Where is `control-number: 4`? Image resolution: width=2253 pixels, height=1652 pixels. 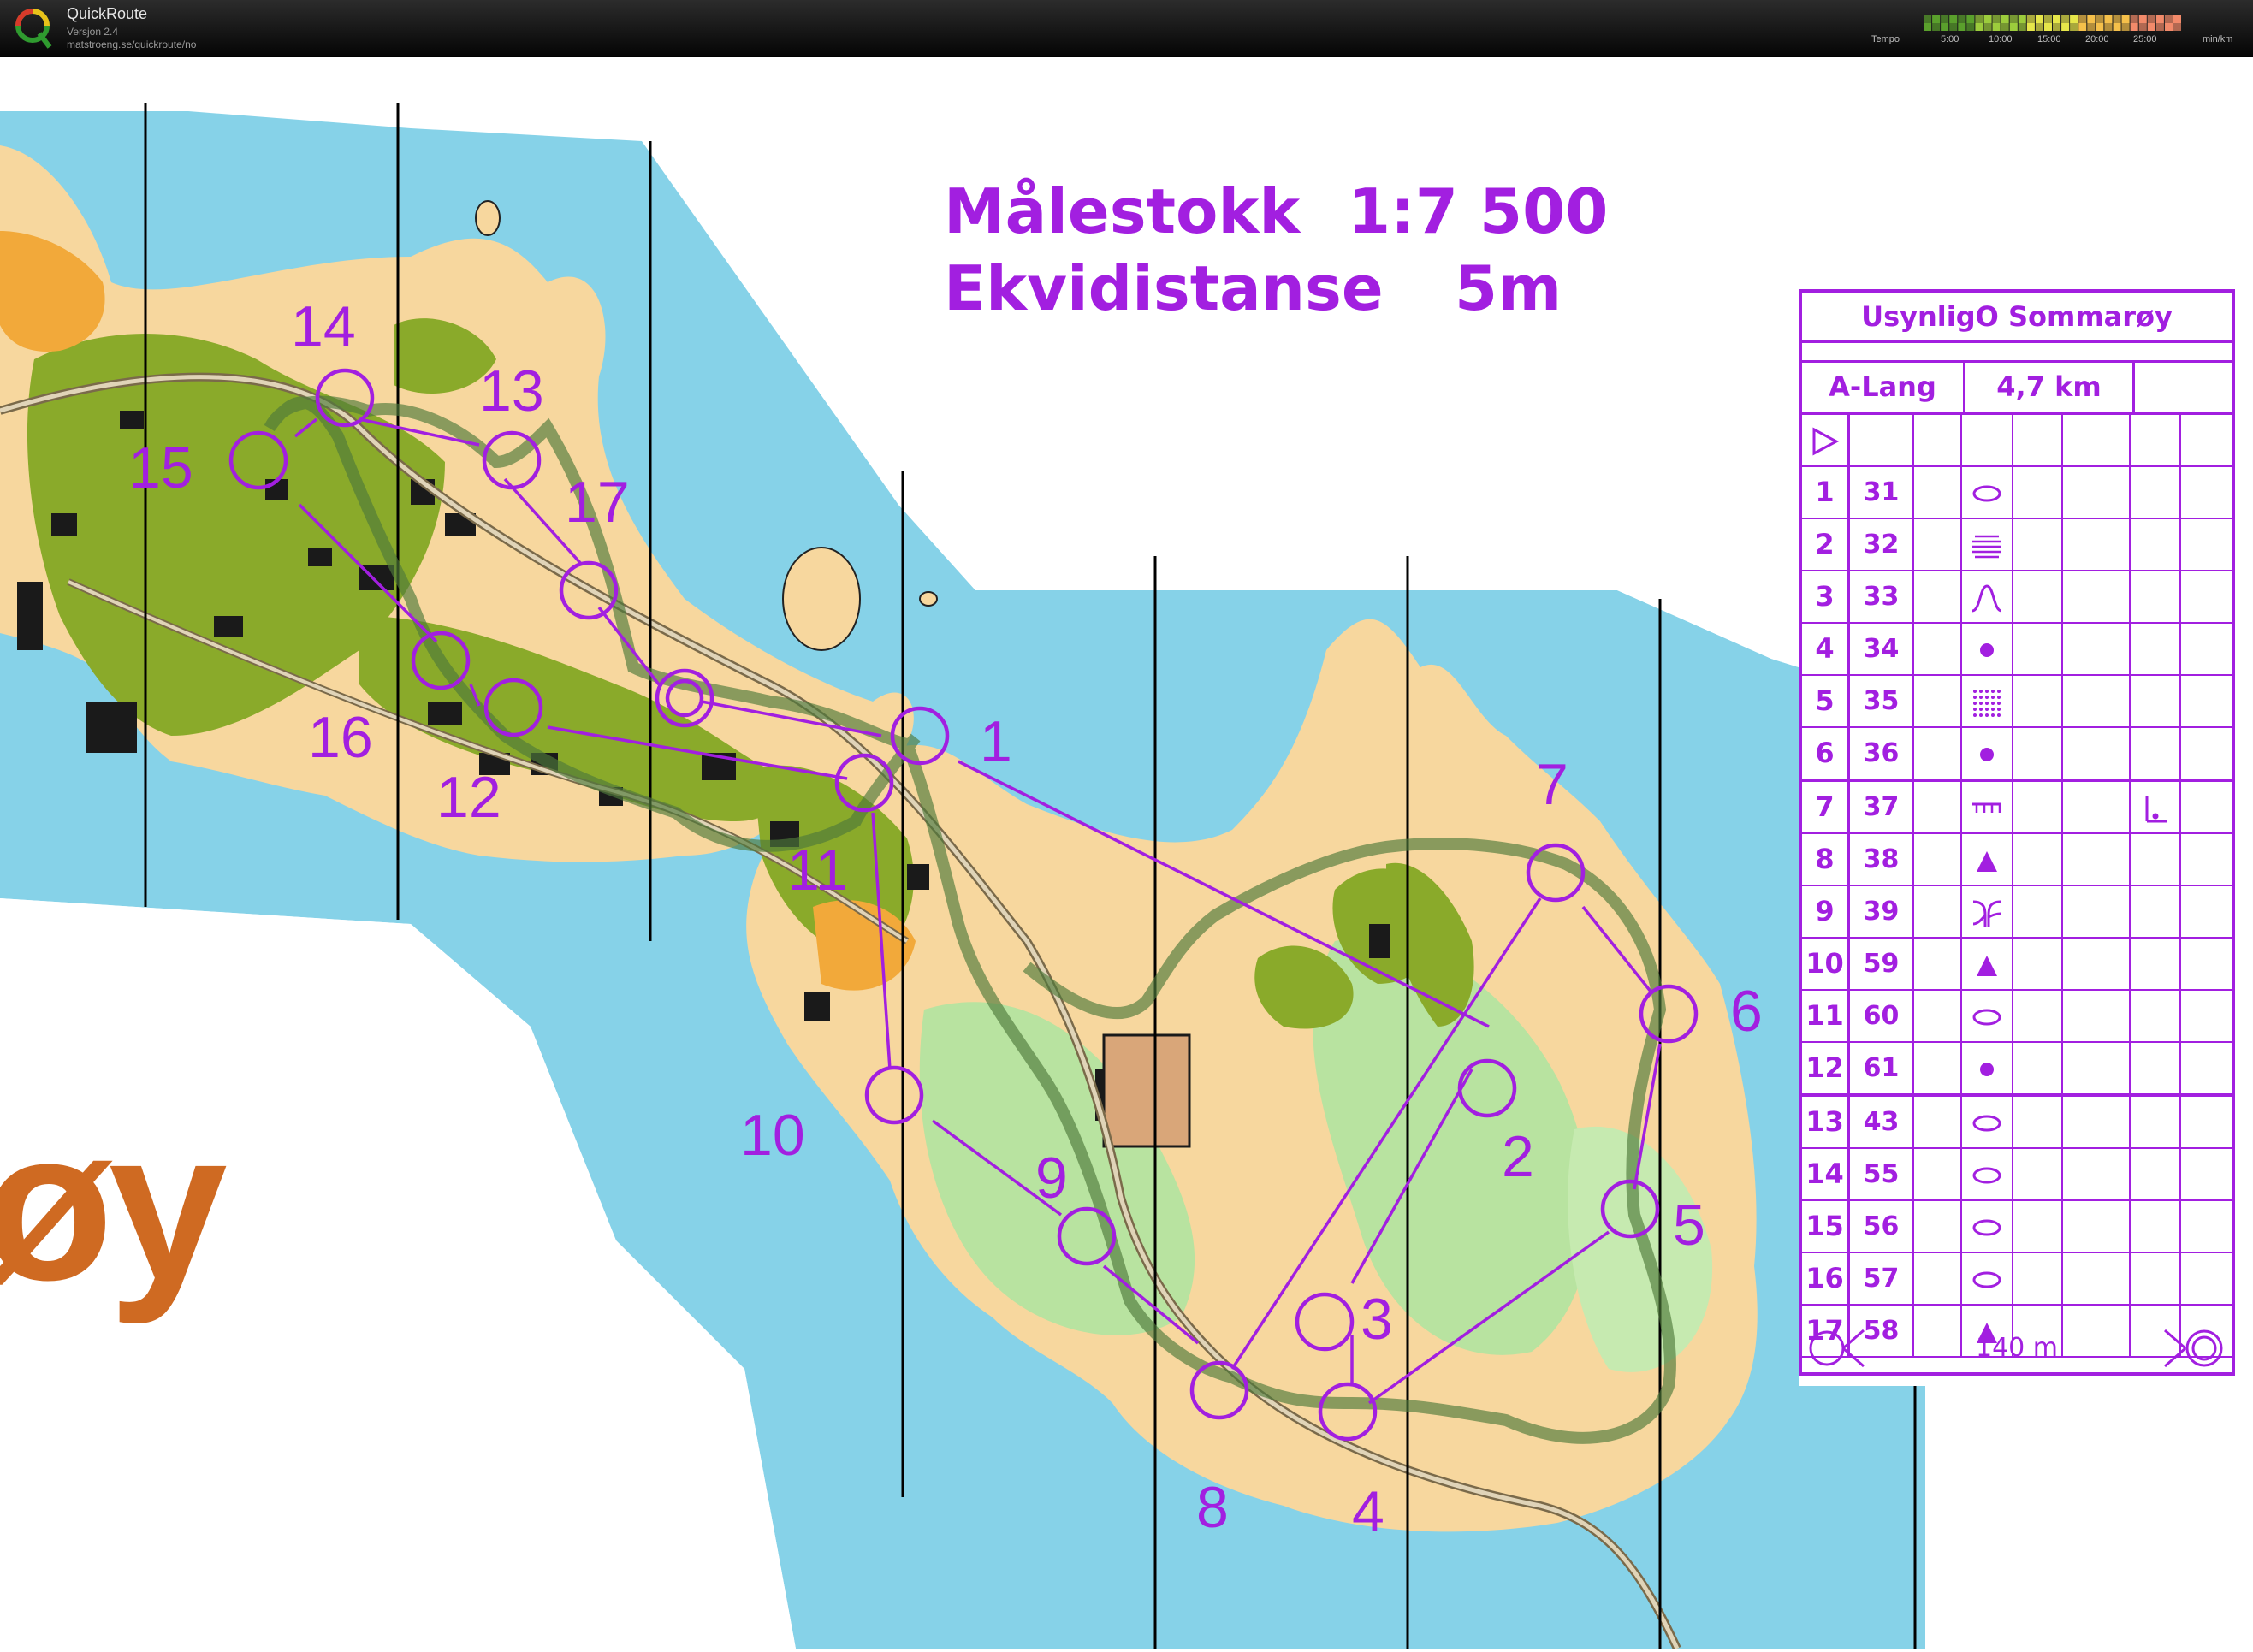
control-number: 4 is located at coordinates (1368, 1511).